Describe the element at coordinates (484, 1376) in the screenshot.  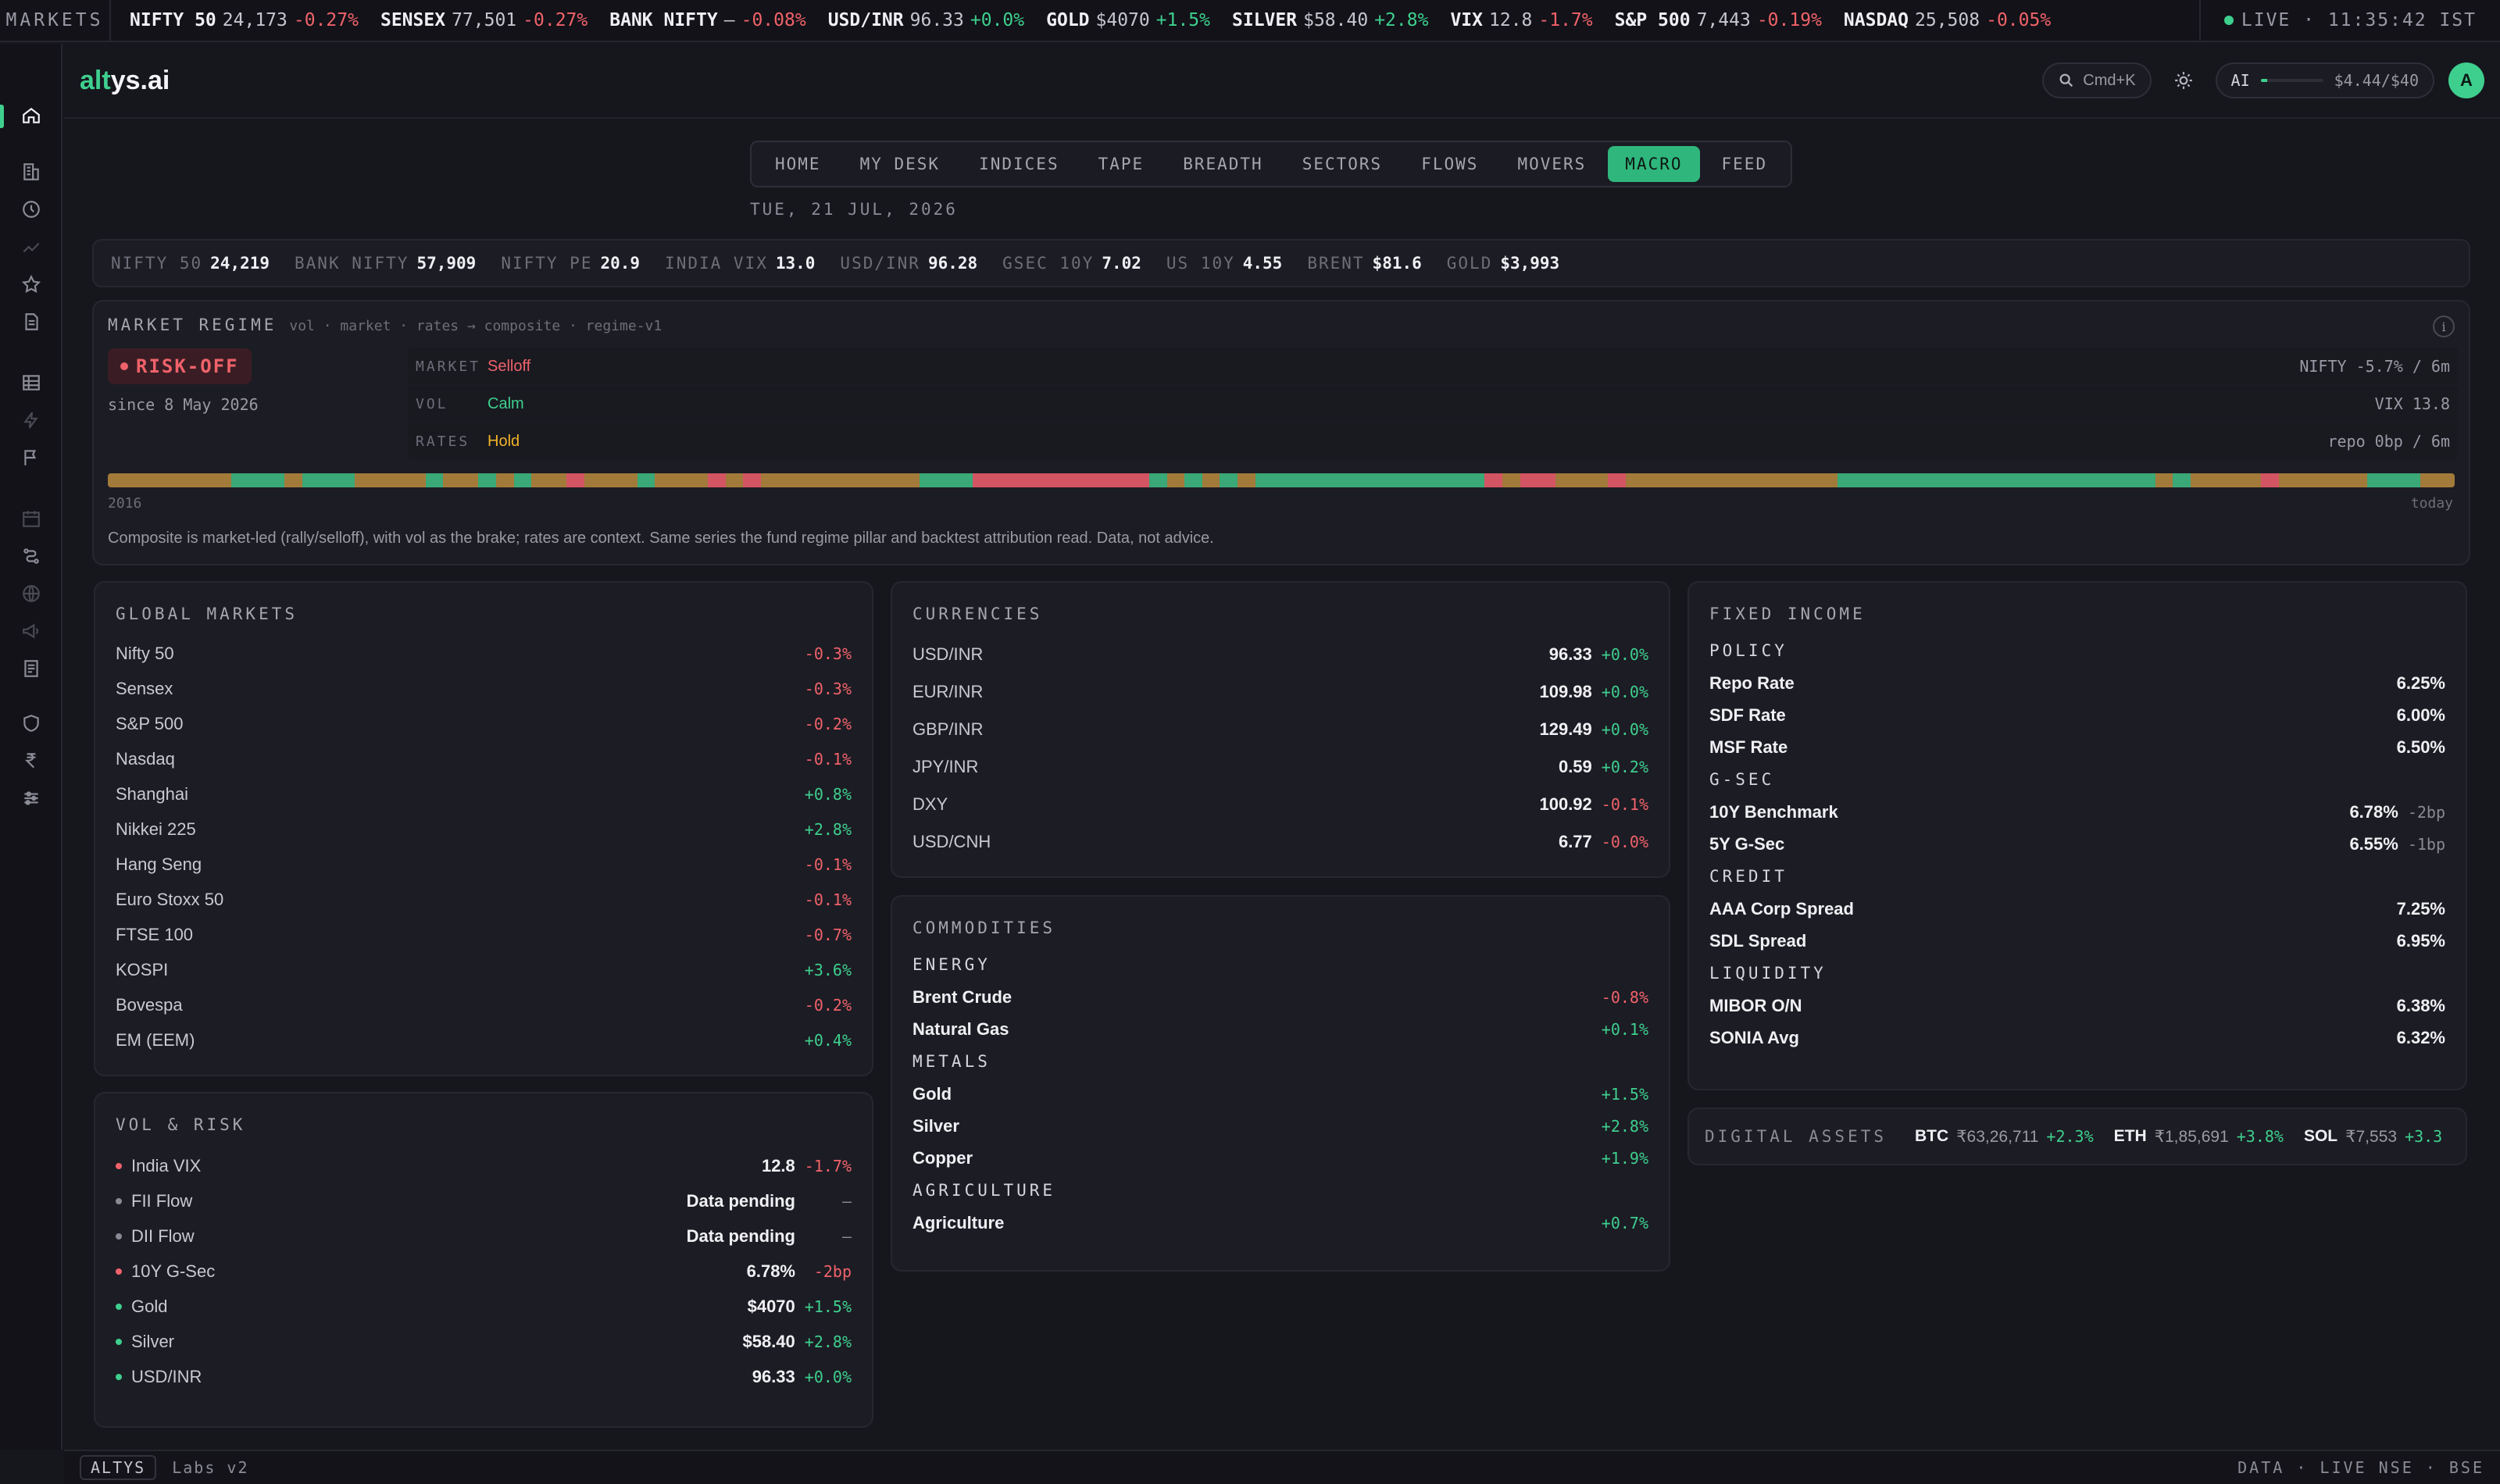
I see `vol-risk-row: USD/INR 96.33 +0.0%` at that location.